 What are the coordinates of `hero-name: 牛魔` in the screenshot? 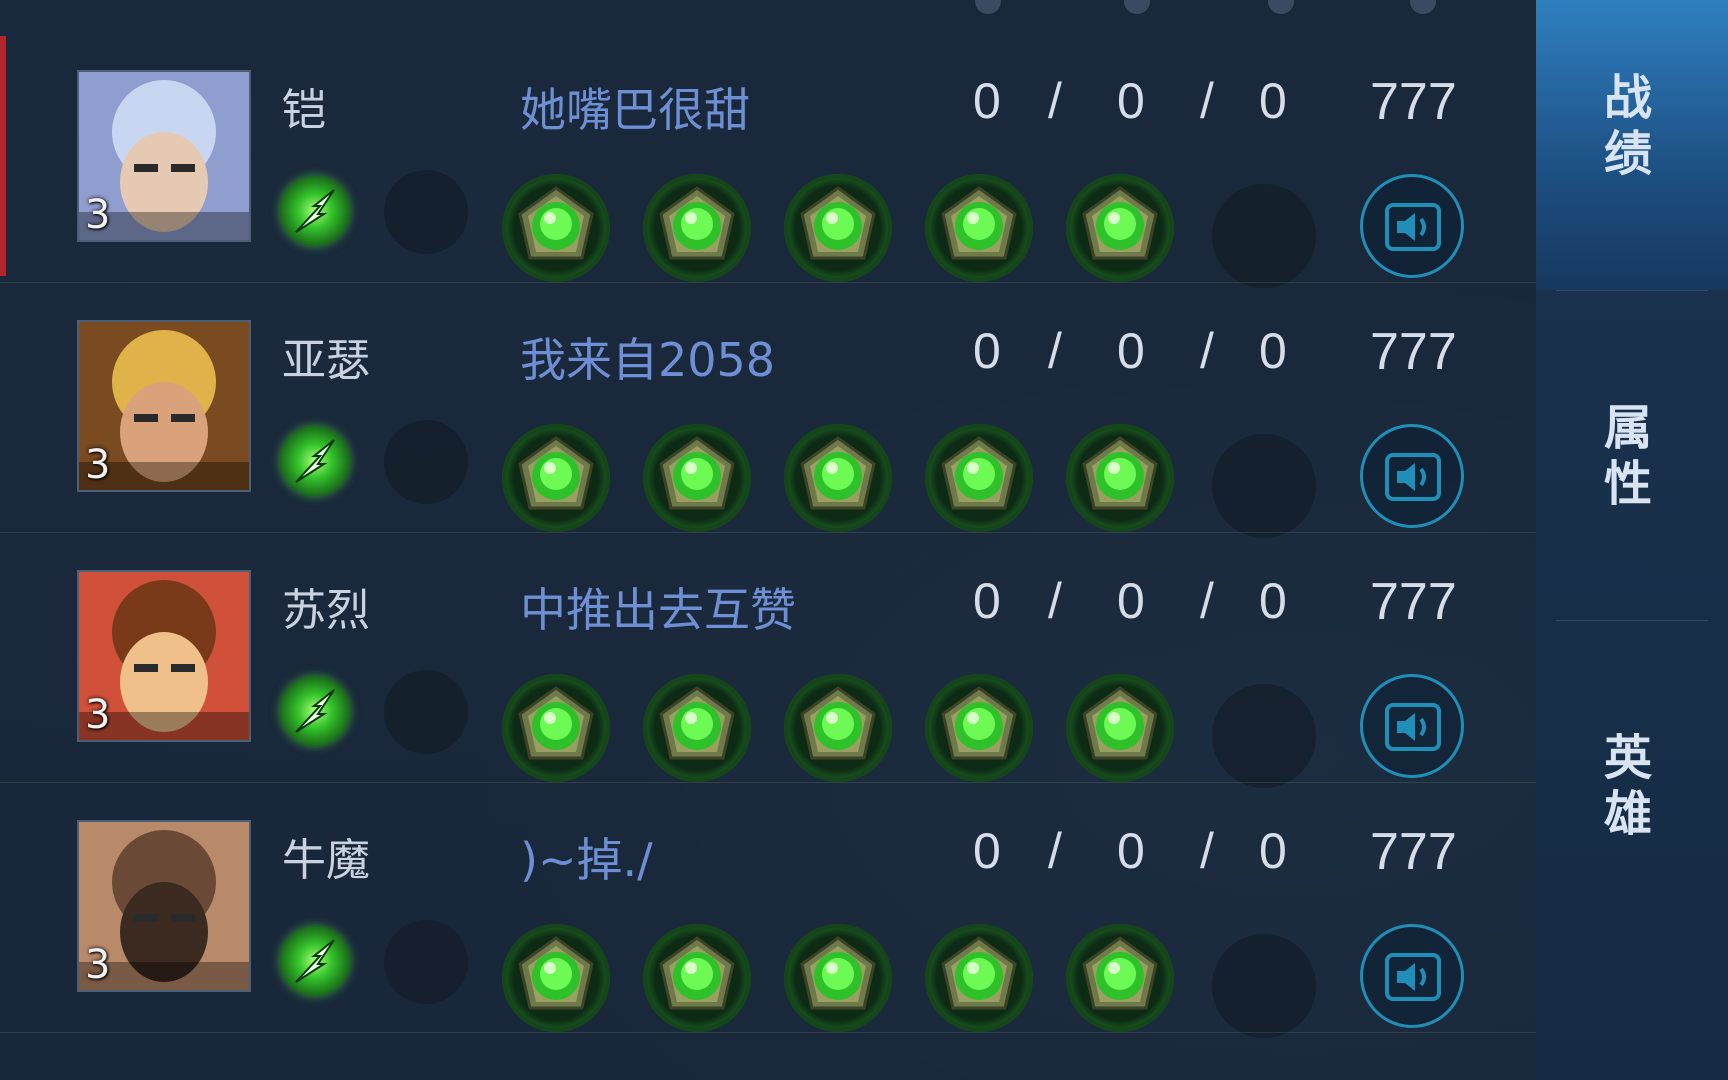 It's located at (326, 860).